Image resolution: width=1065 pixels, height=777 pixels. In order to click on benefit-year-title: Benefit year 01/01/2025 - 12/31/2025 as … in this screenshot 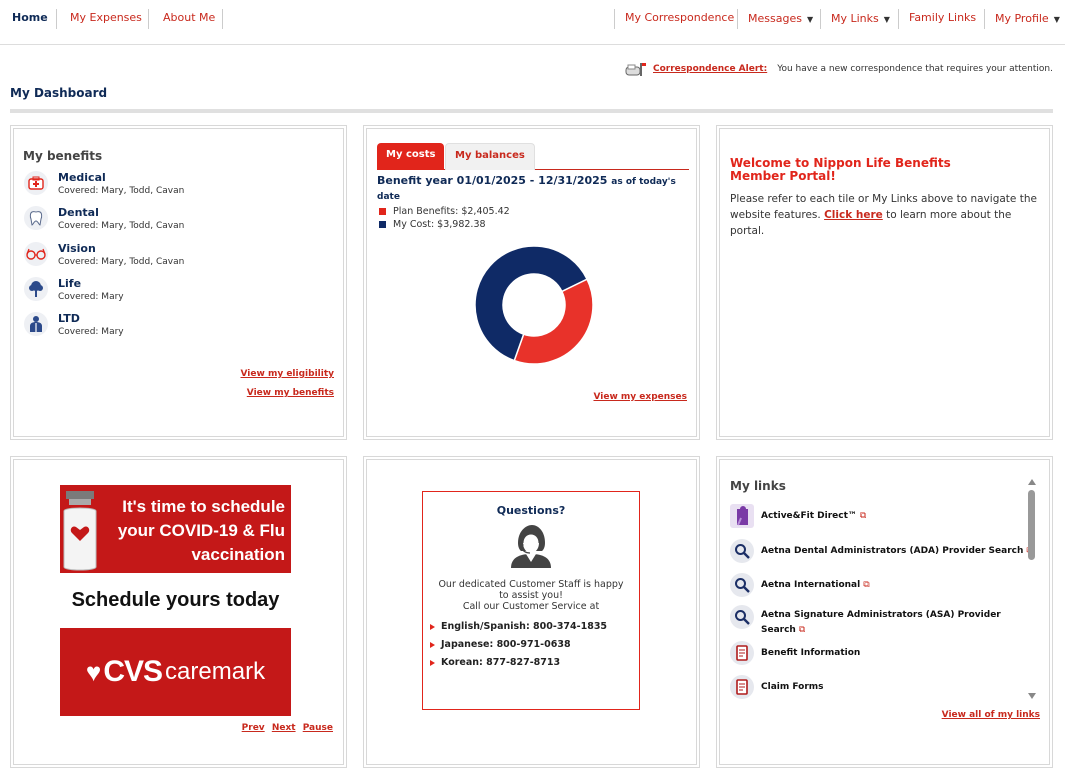, I will do `click(533, 189)`.